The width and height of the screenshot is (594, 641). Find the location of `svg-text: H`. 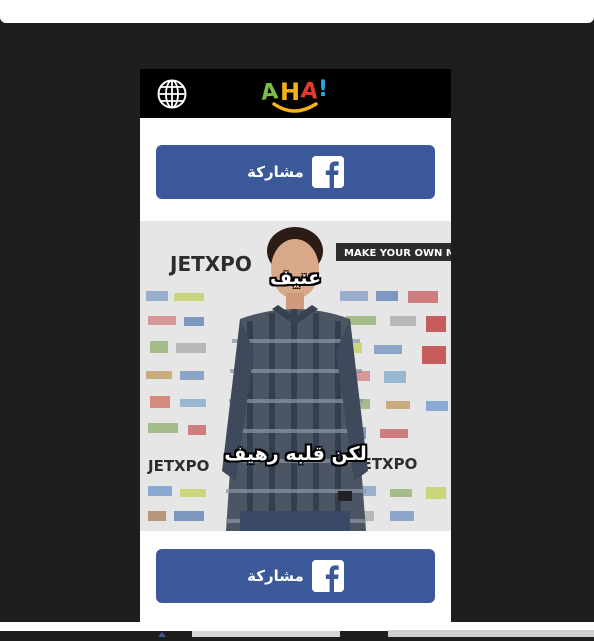

svg-text: H is located at coordinates (290, 92).